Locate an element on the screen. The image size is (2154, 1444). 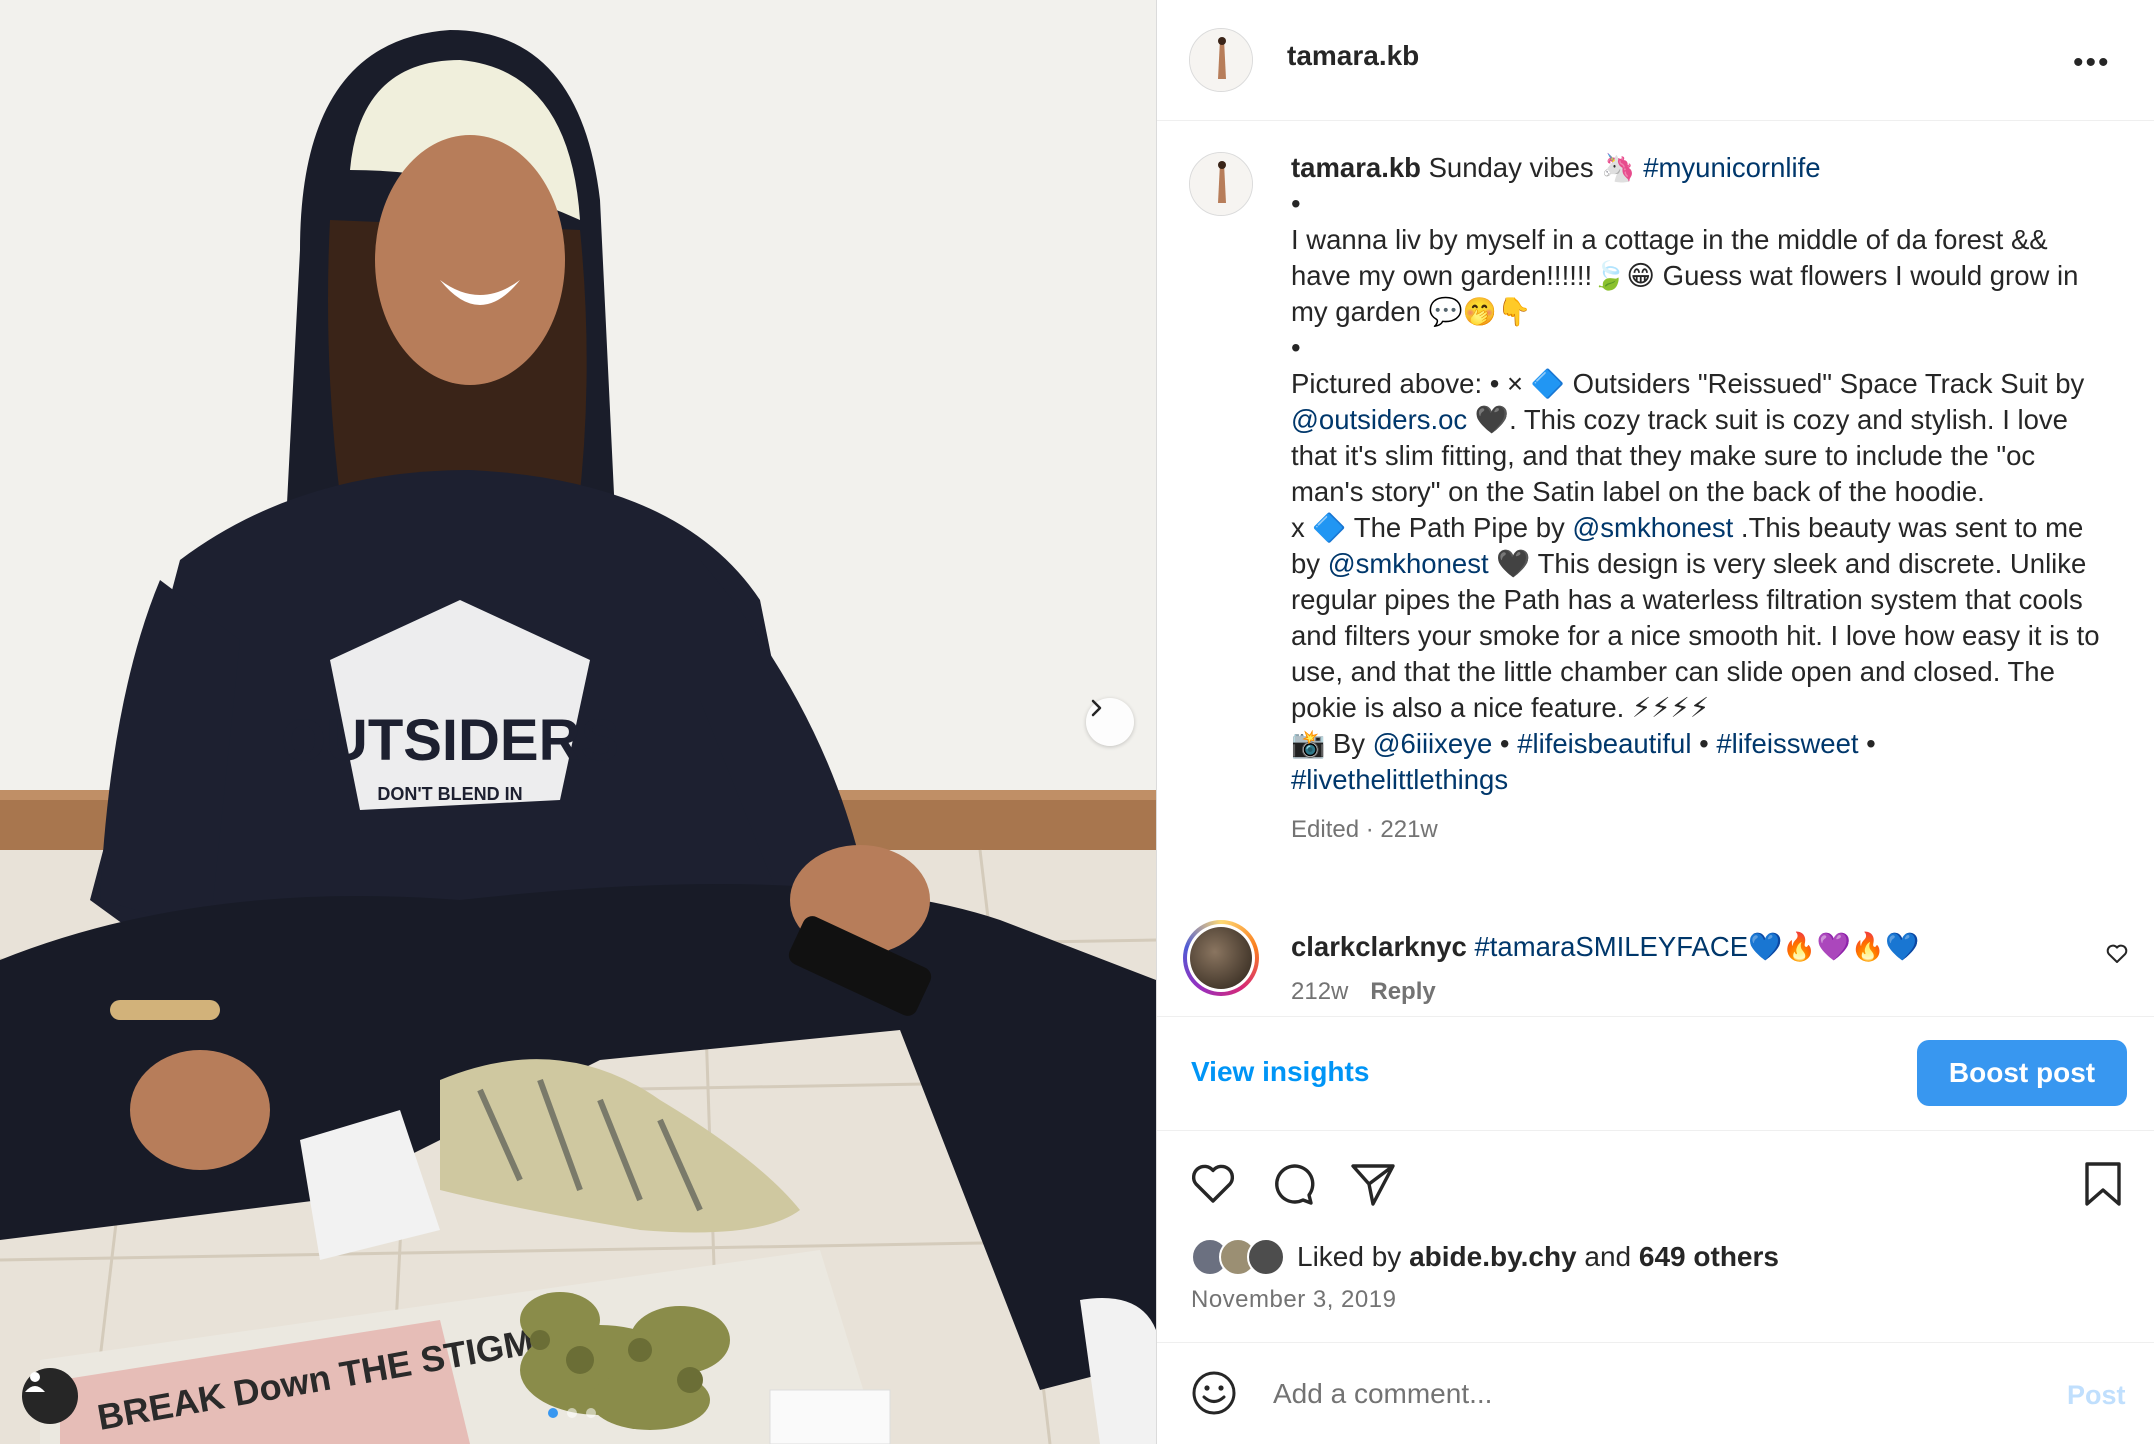
view-insights-link: View insights is located at coordinates (1280, 1072).